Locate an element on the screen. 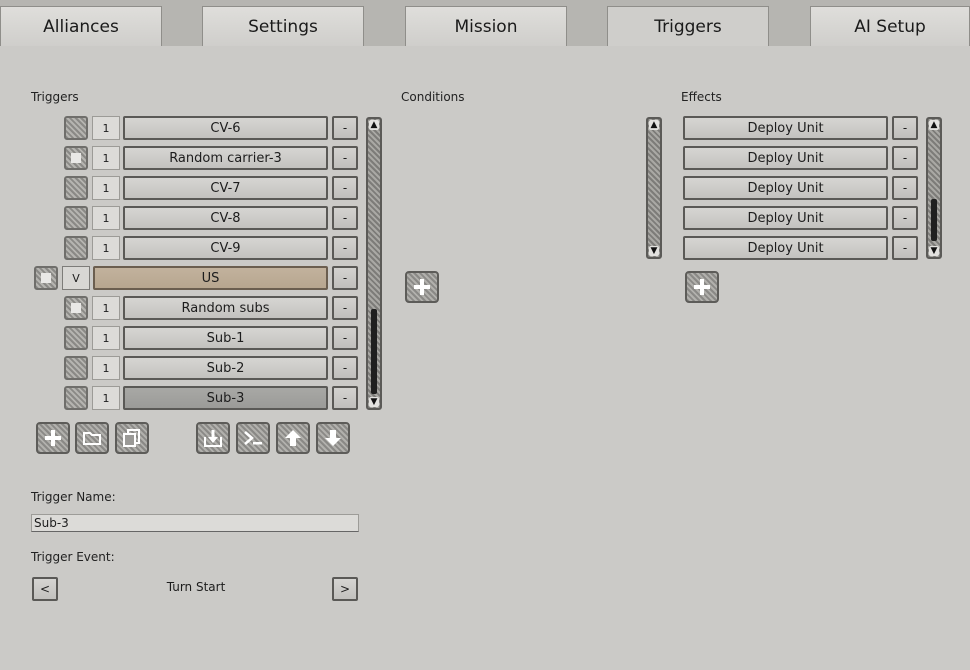 The width and height of the screenshot is (970, 670). move-trigger-down-button is located at coordinates (333, 438).